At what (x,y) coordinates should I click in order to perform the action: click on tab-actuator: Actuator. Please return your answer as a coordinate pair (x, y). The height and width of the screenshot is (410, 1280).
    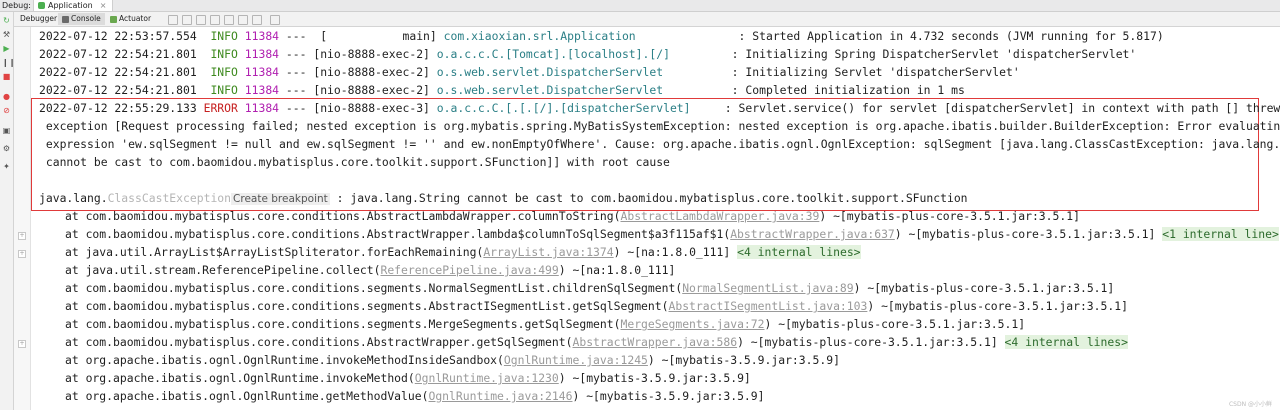
    Looking at the image, I should click on (130, 19).